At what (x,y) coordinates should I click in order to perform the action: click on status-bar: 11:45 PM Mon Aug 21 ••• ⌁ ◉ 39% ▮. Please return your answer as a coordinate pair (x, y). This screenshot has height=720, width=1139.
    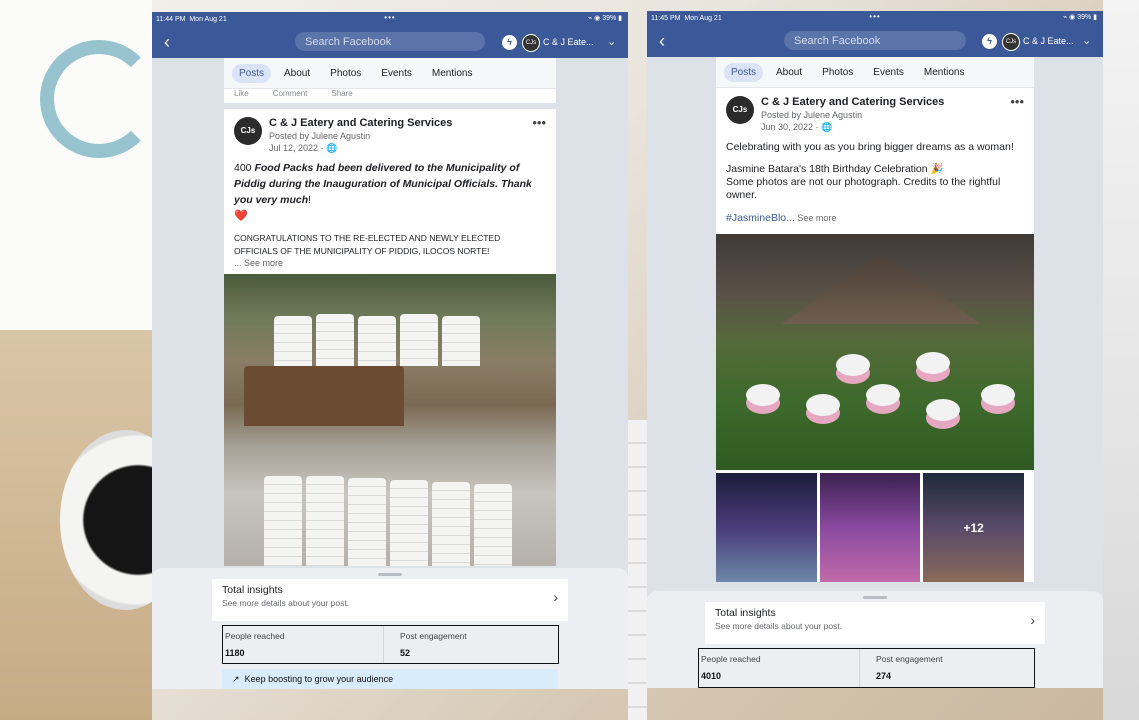
    Looking at the image, I should click on (875, 18).